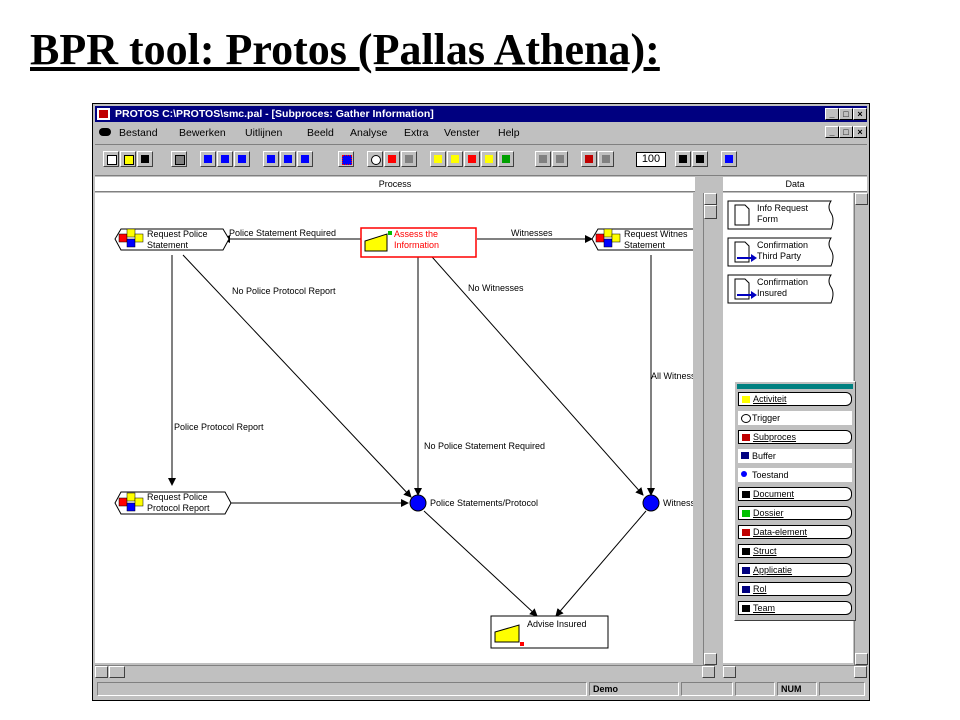 The image size is (960, 720). I want to click on node-advise-insured: Advise Insured, so click(549, 632).